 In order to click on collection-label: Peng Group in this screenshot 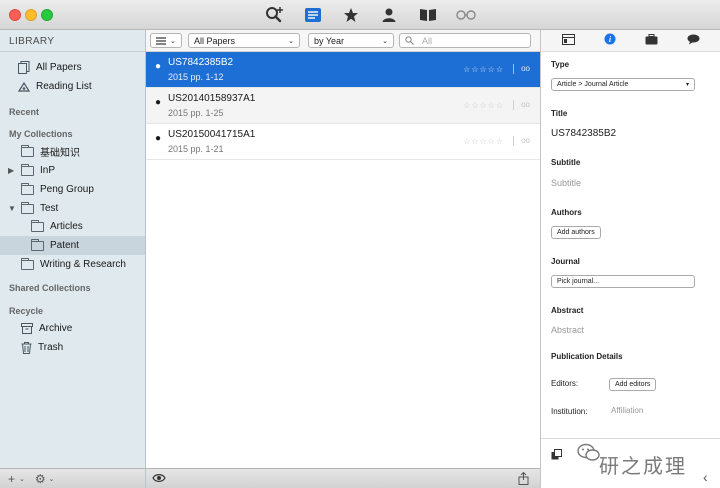, I will do `click(67, 189)`.